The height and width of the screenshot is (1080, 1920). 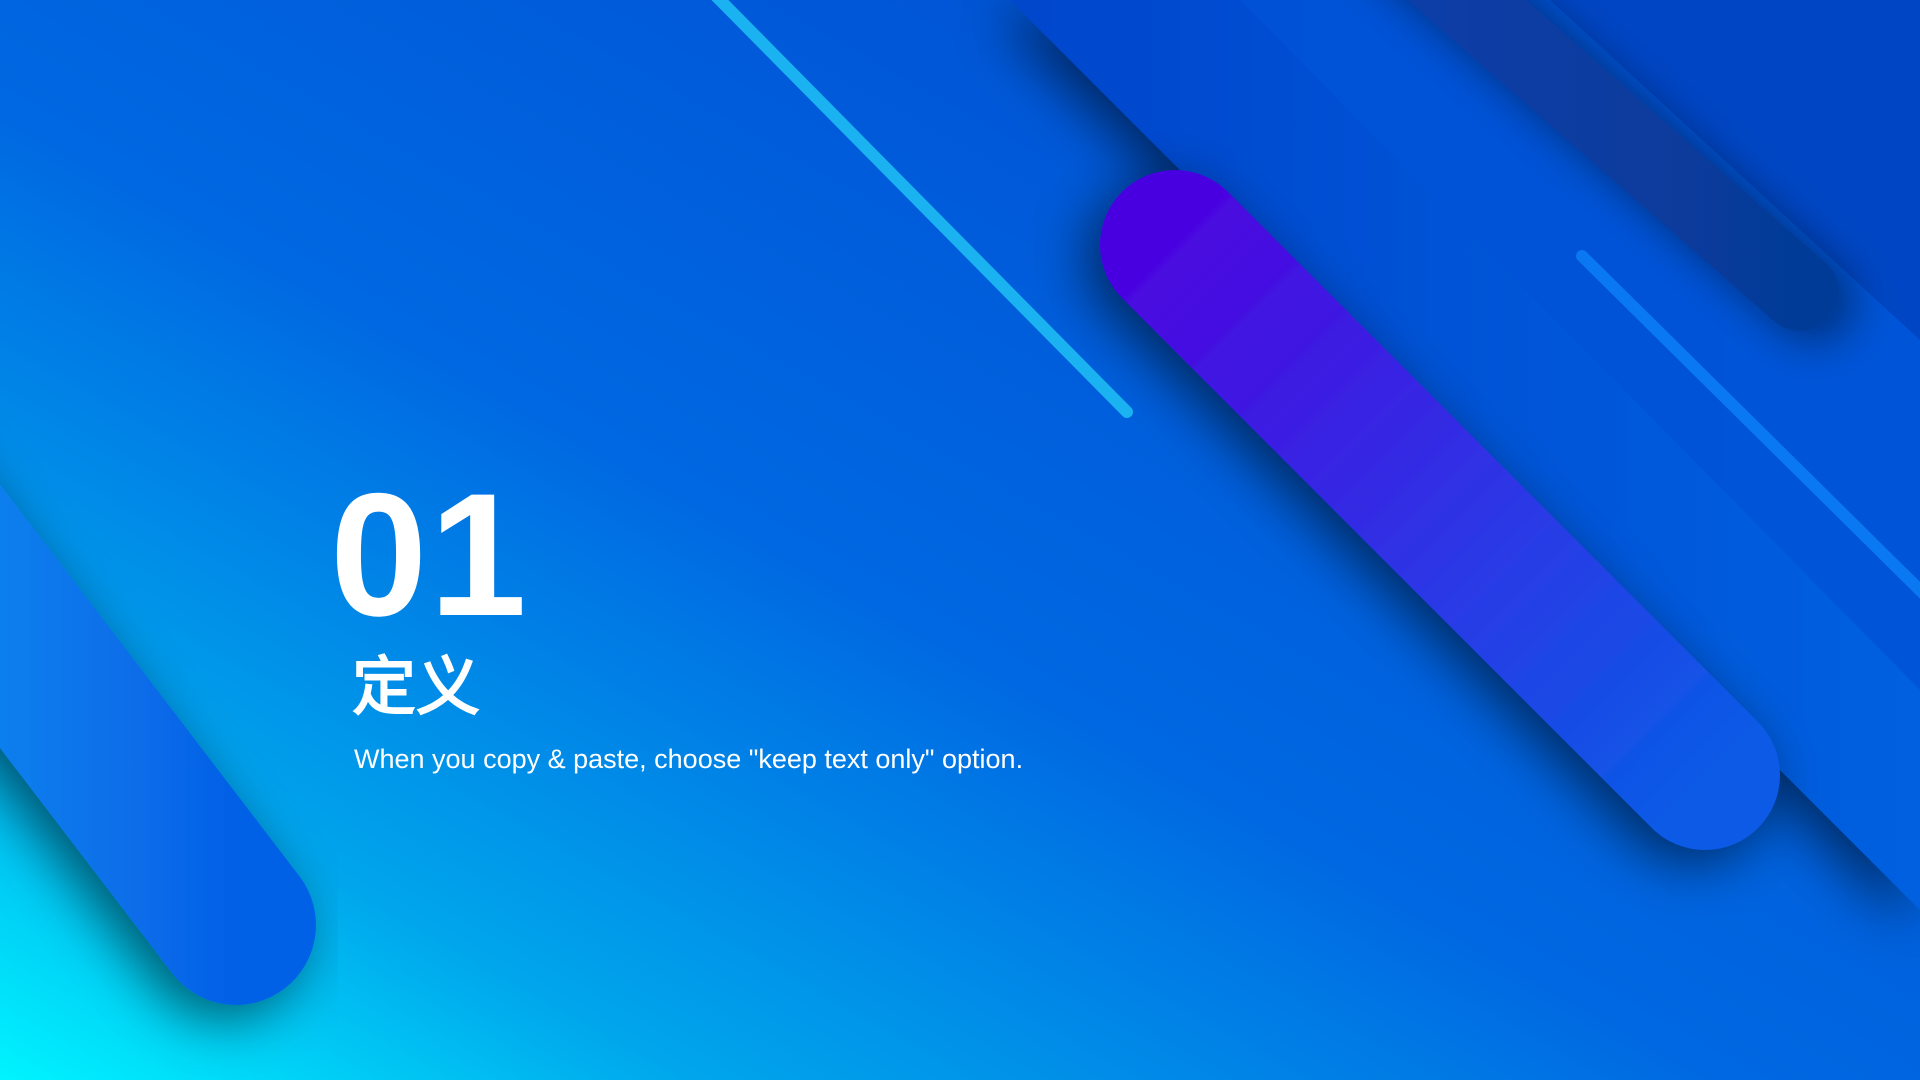 I want to click on section-number: 01, so click(x=429, y=555).